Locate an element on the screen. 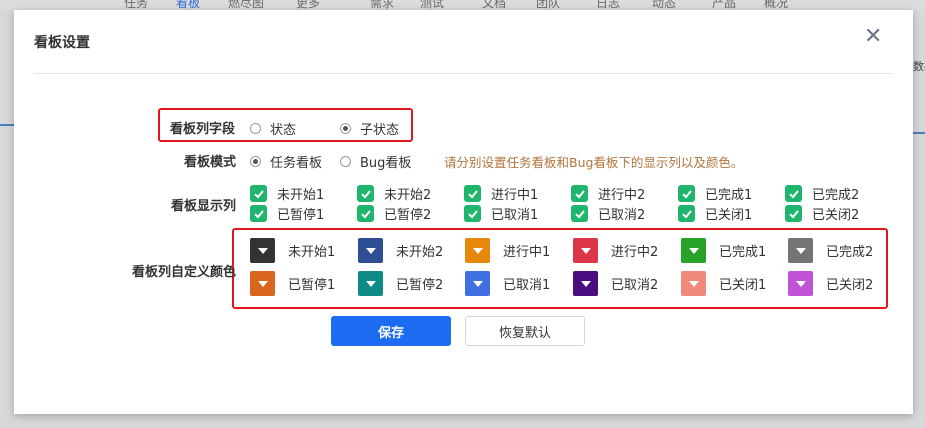 This screenshot has width=925, height=428. checkbox-display-col: 已取消2 is located at coordinates (608, 213).